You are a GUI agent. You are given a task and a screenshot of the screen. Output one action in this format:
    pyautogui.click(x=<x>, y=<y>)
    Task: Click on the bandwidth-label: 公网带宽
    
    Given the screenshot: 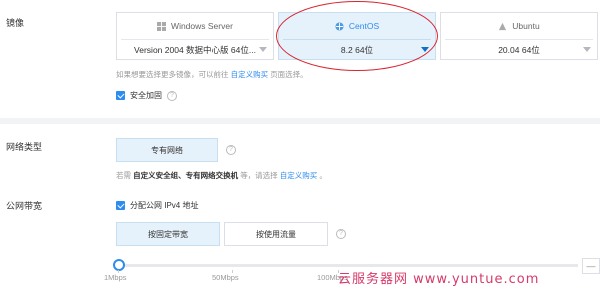 What is the action you would take?
    pyautogui.click(x=24, y=206)
    